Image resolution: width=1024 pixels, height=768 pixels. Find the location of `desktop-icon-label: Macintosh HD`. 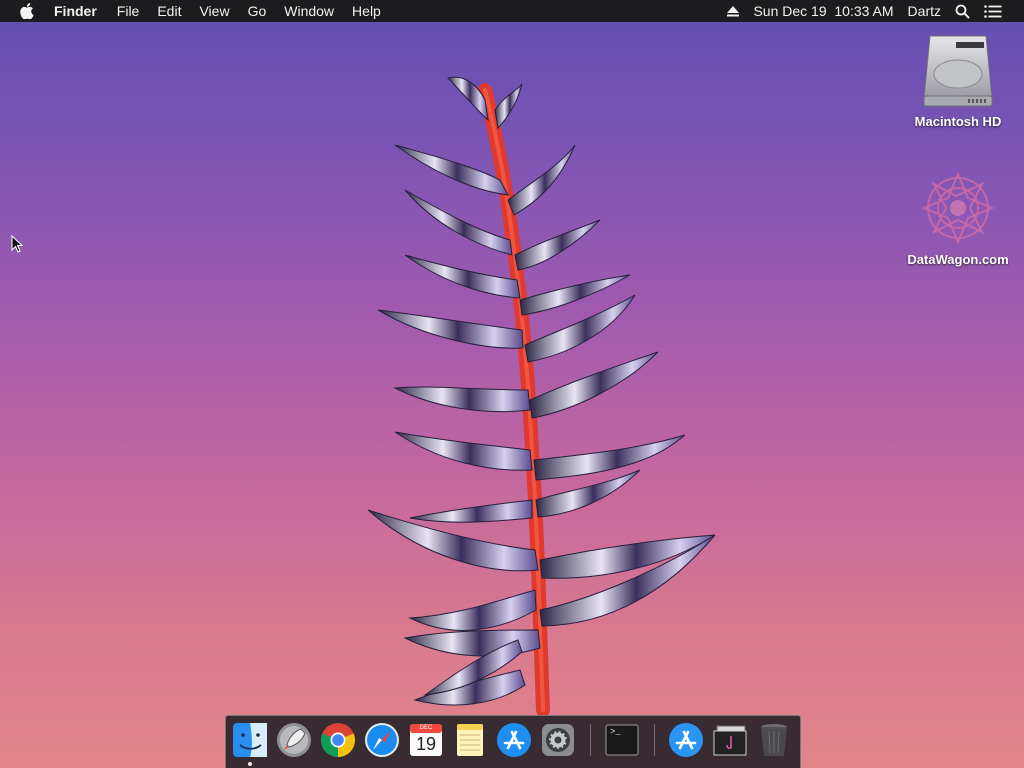

desktop-icon-label: Macintosh HD is located at coordinates (958, 121).